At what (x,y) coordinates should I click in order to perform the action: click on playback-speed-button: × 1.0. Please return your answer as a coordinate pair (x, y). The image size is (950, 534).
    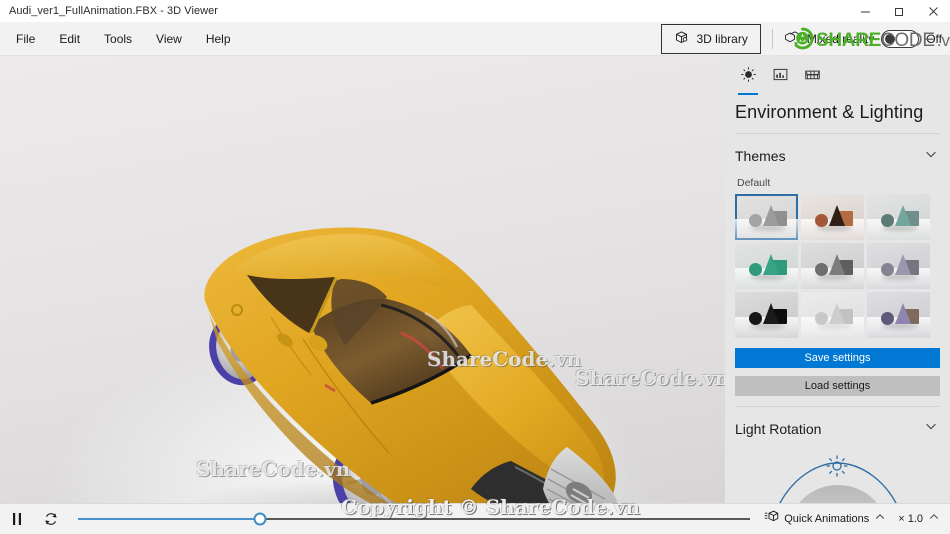
    Looking at the image, I should click on (919, 519).